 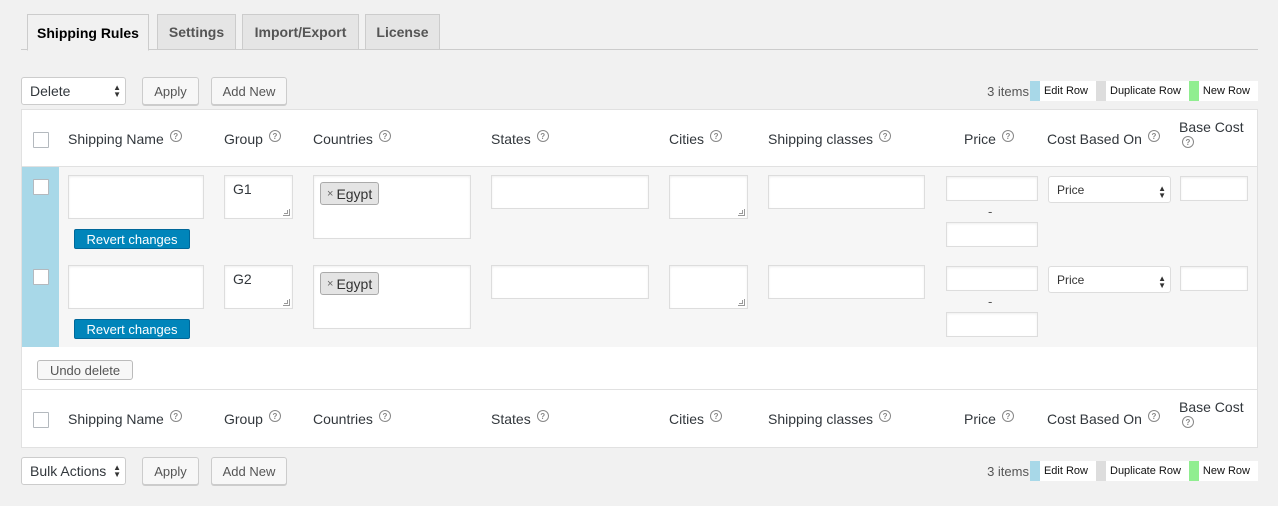 I want to click on column-header-price: Price?, so click(x=989, y=138).